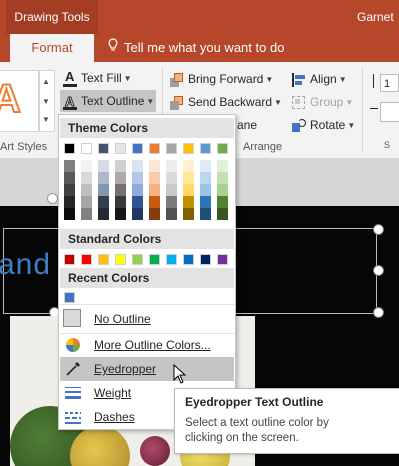 This screenshot has width=399, height=466. What do you see at coordinates (226, 102) in the screenshot?
I see `send-backward-button: Send Backward ▼` at bounding box center [226, 102].